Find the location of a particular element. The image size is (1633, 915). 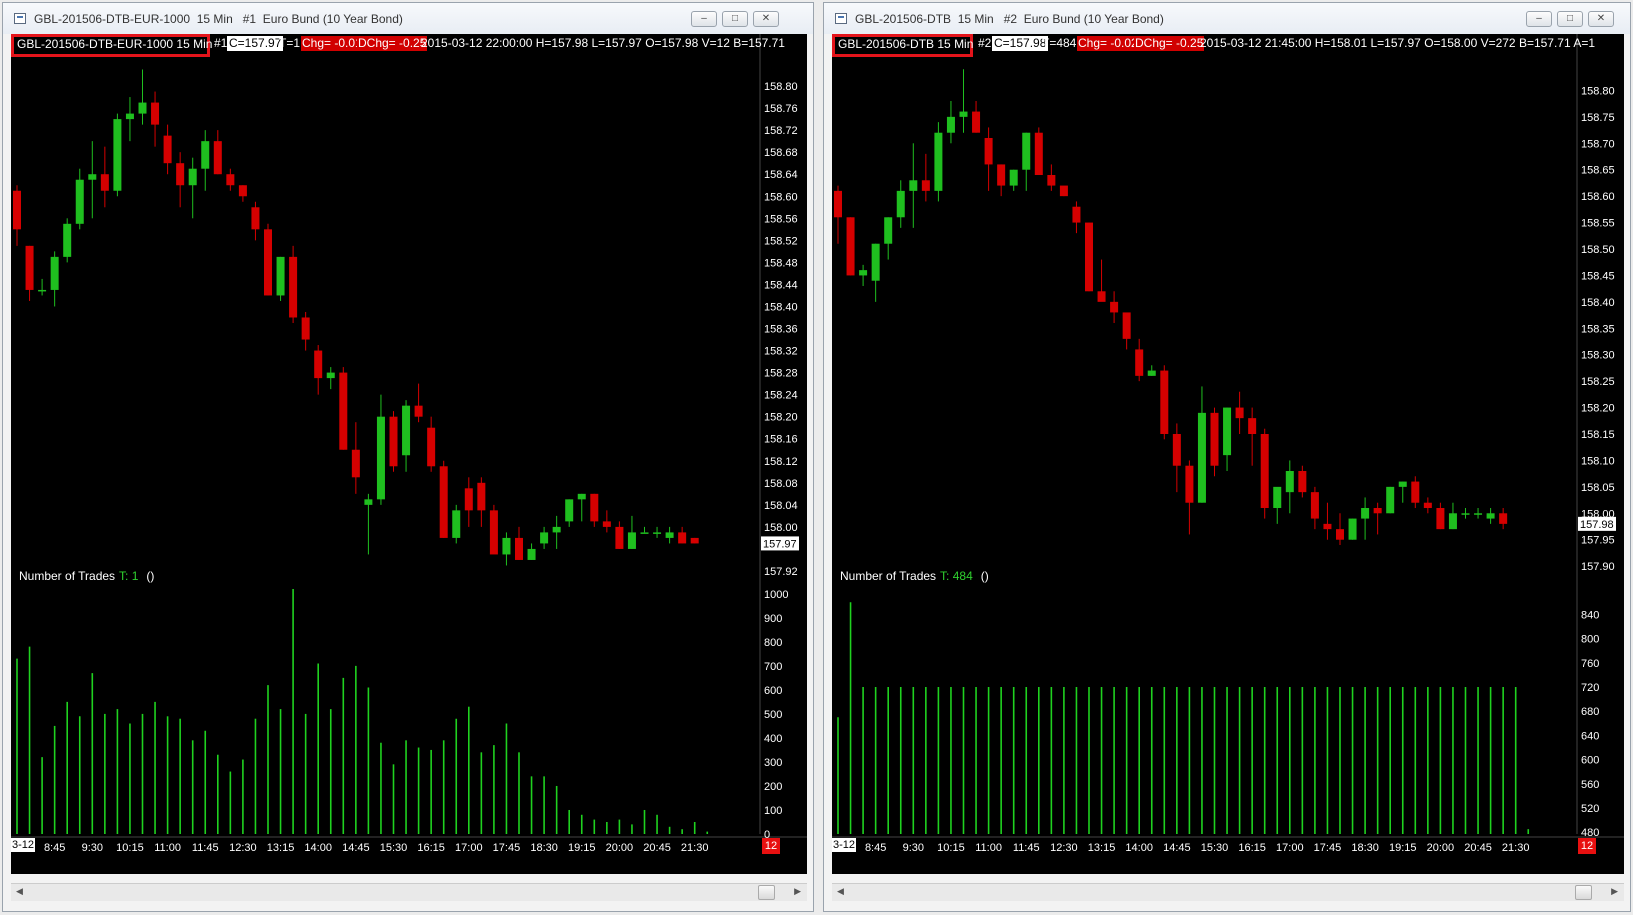

price-tick-label: 158.40 is located at coordinates (1598, 303).